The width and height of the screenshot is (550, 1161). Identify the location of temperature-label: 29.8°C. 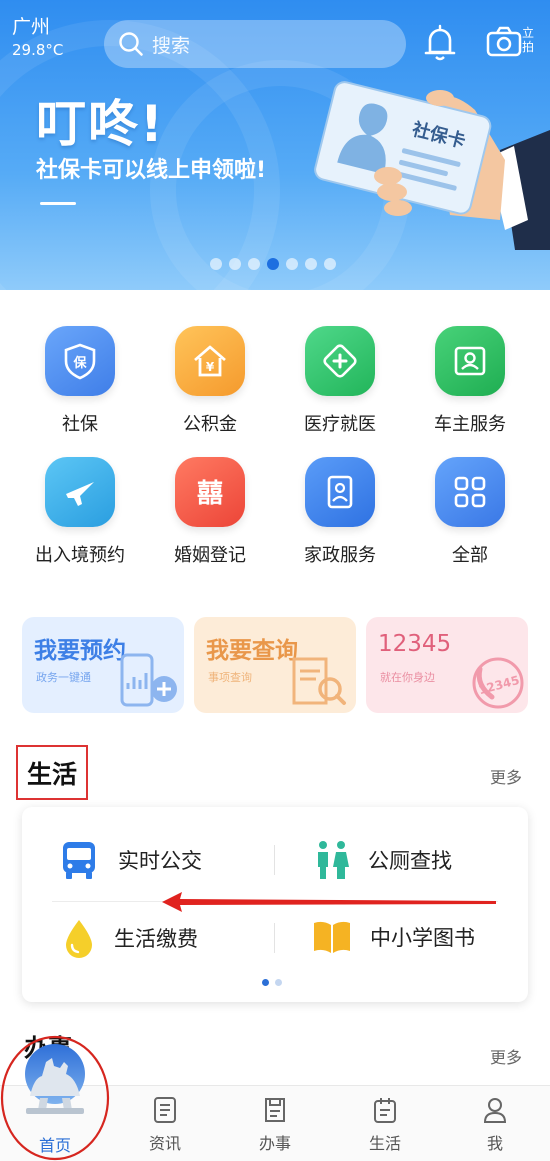
(38, 50).